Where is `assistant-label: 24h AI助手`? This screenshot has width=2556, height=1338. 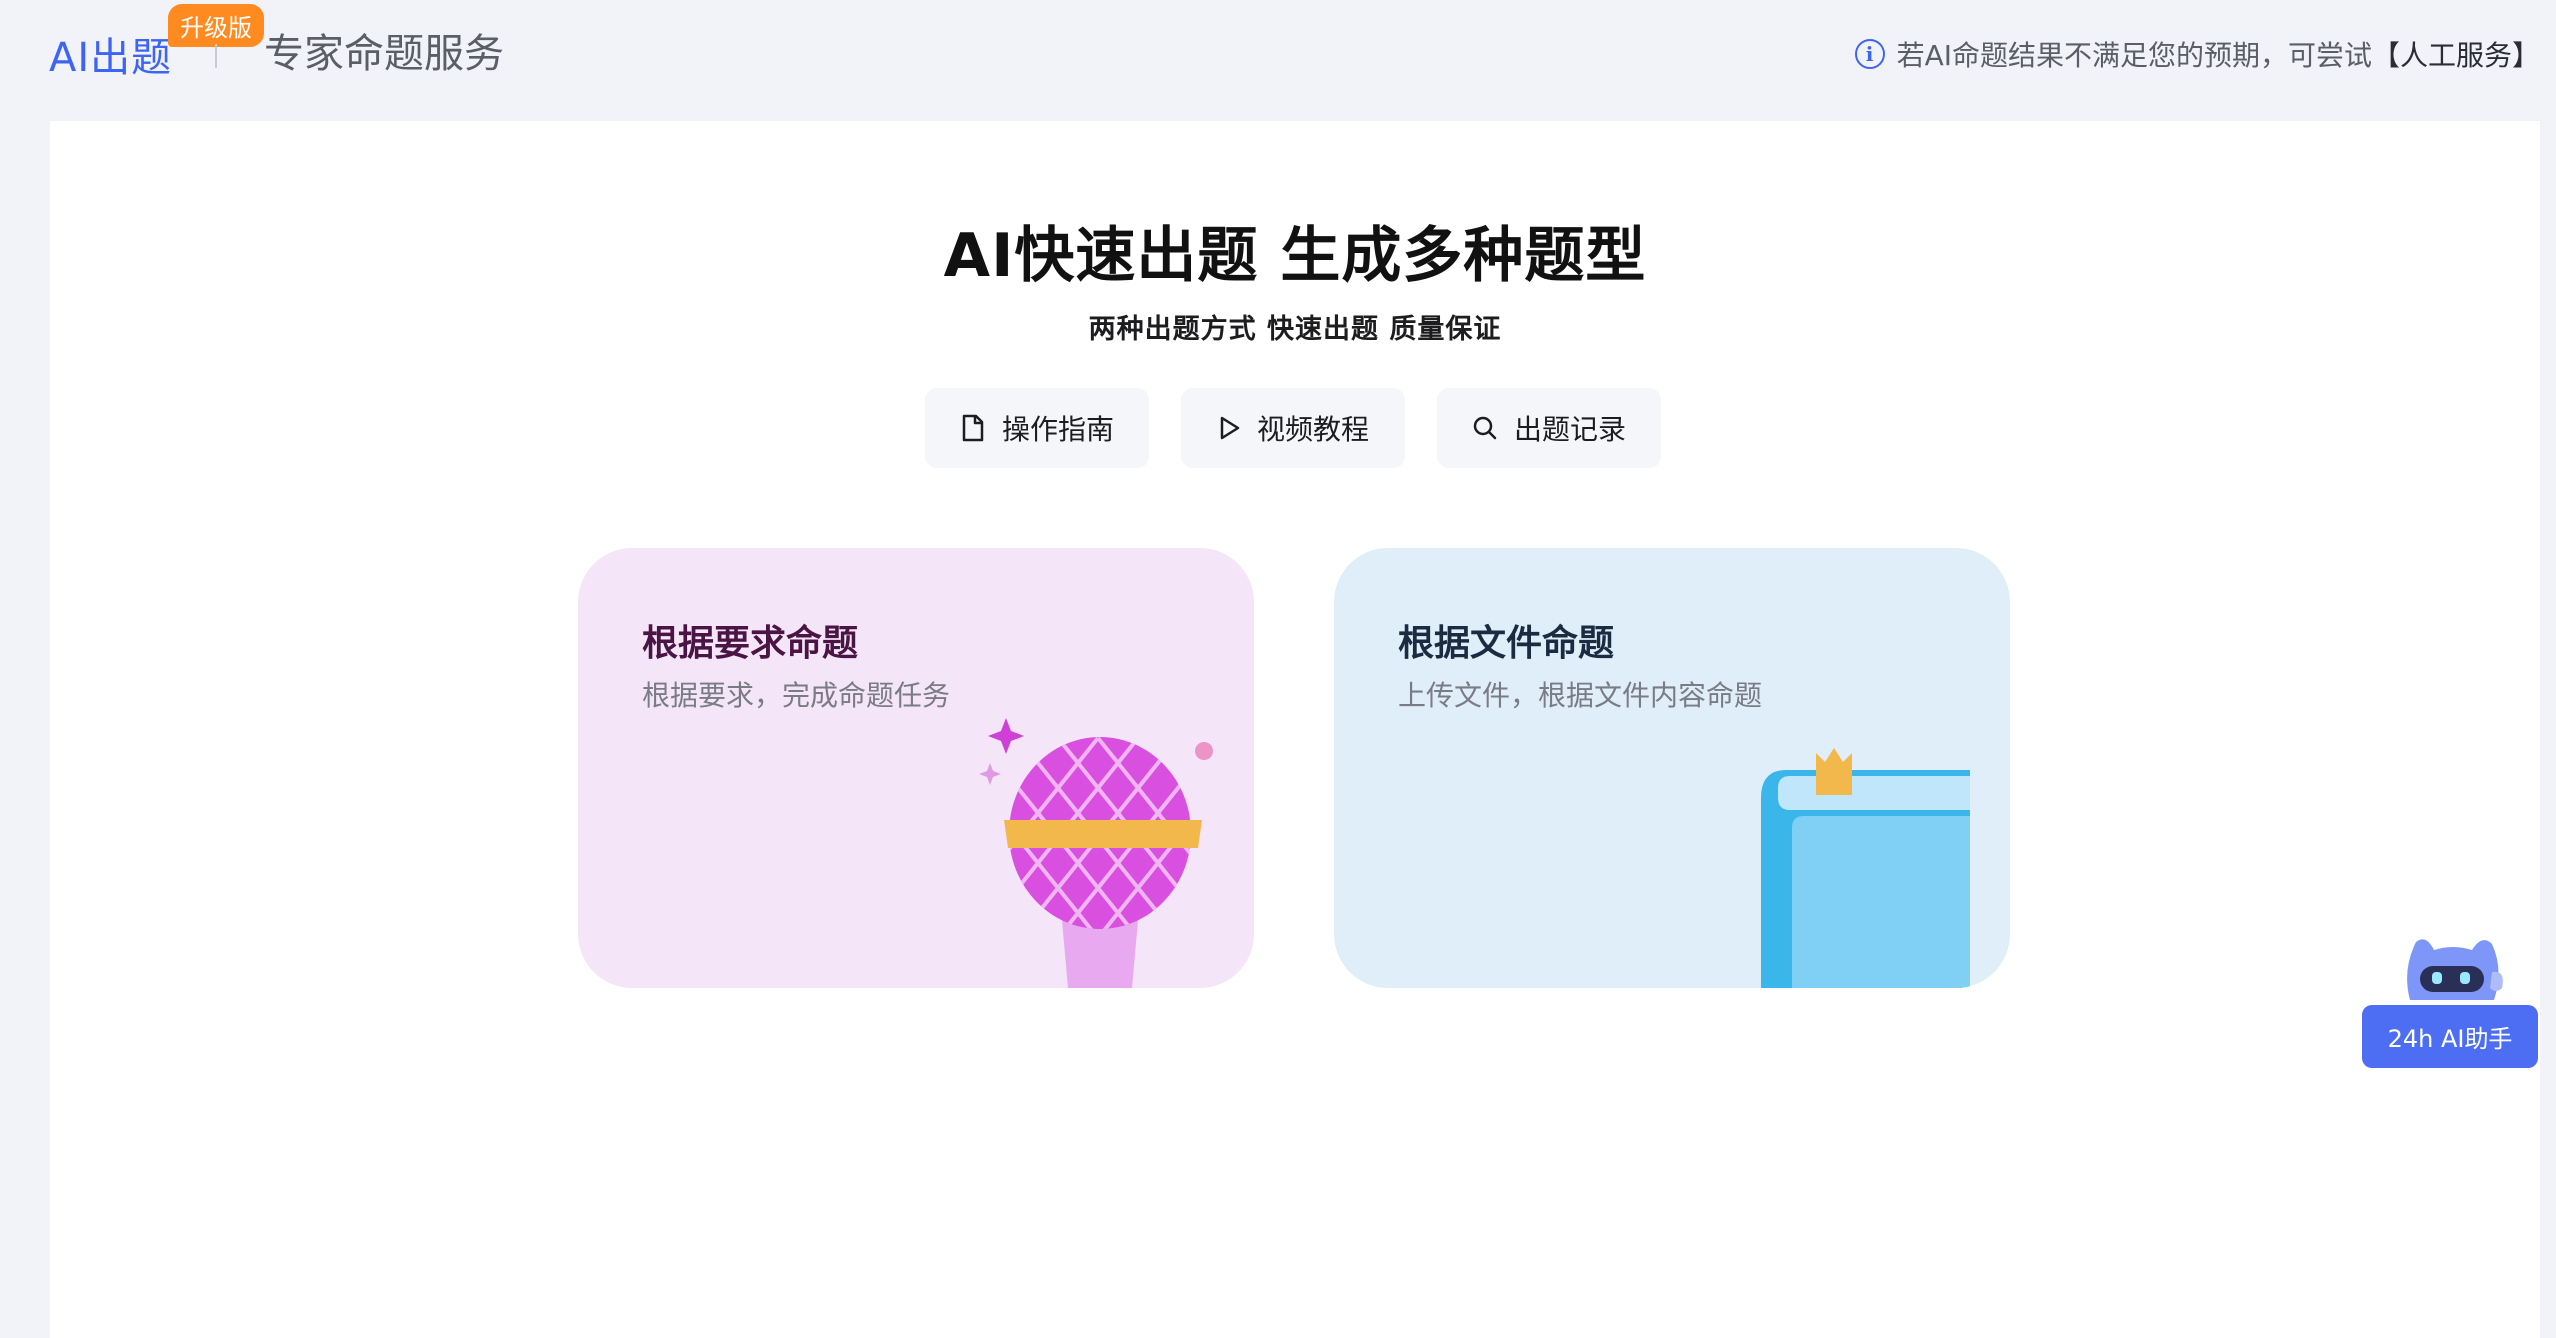 assistant-label: 24h AI助手 is located at coordinates (2450, 1036).